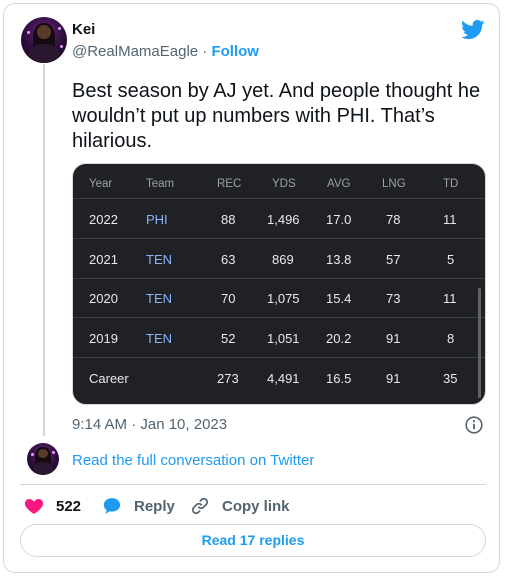 The height and width of the screenshot is (580, 506). Describe the element at coordinates (101, 184) in the screenshot. I see `header-year: Year` at that location.